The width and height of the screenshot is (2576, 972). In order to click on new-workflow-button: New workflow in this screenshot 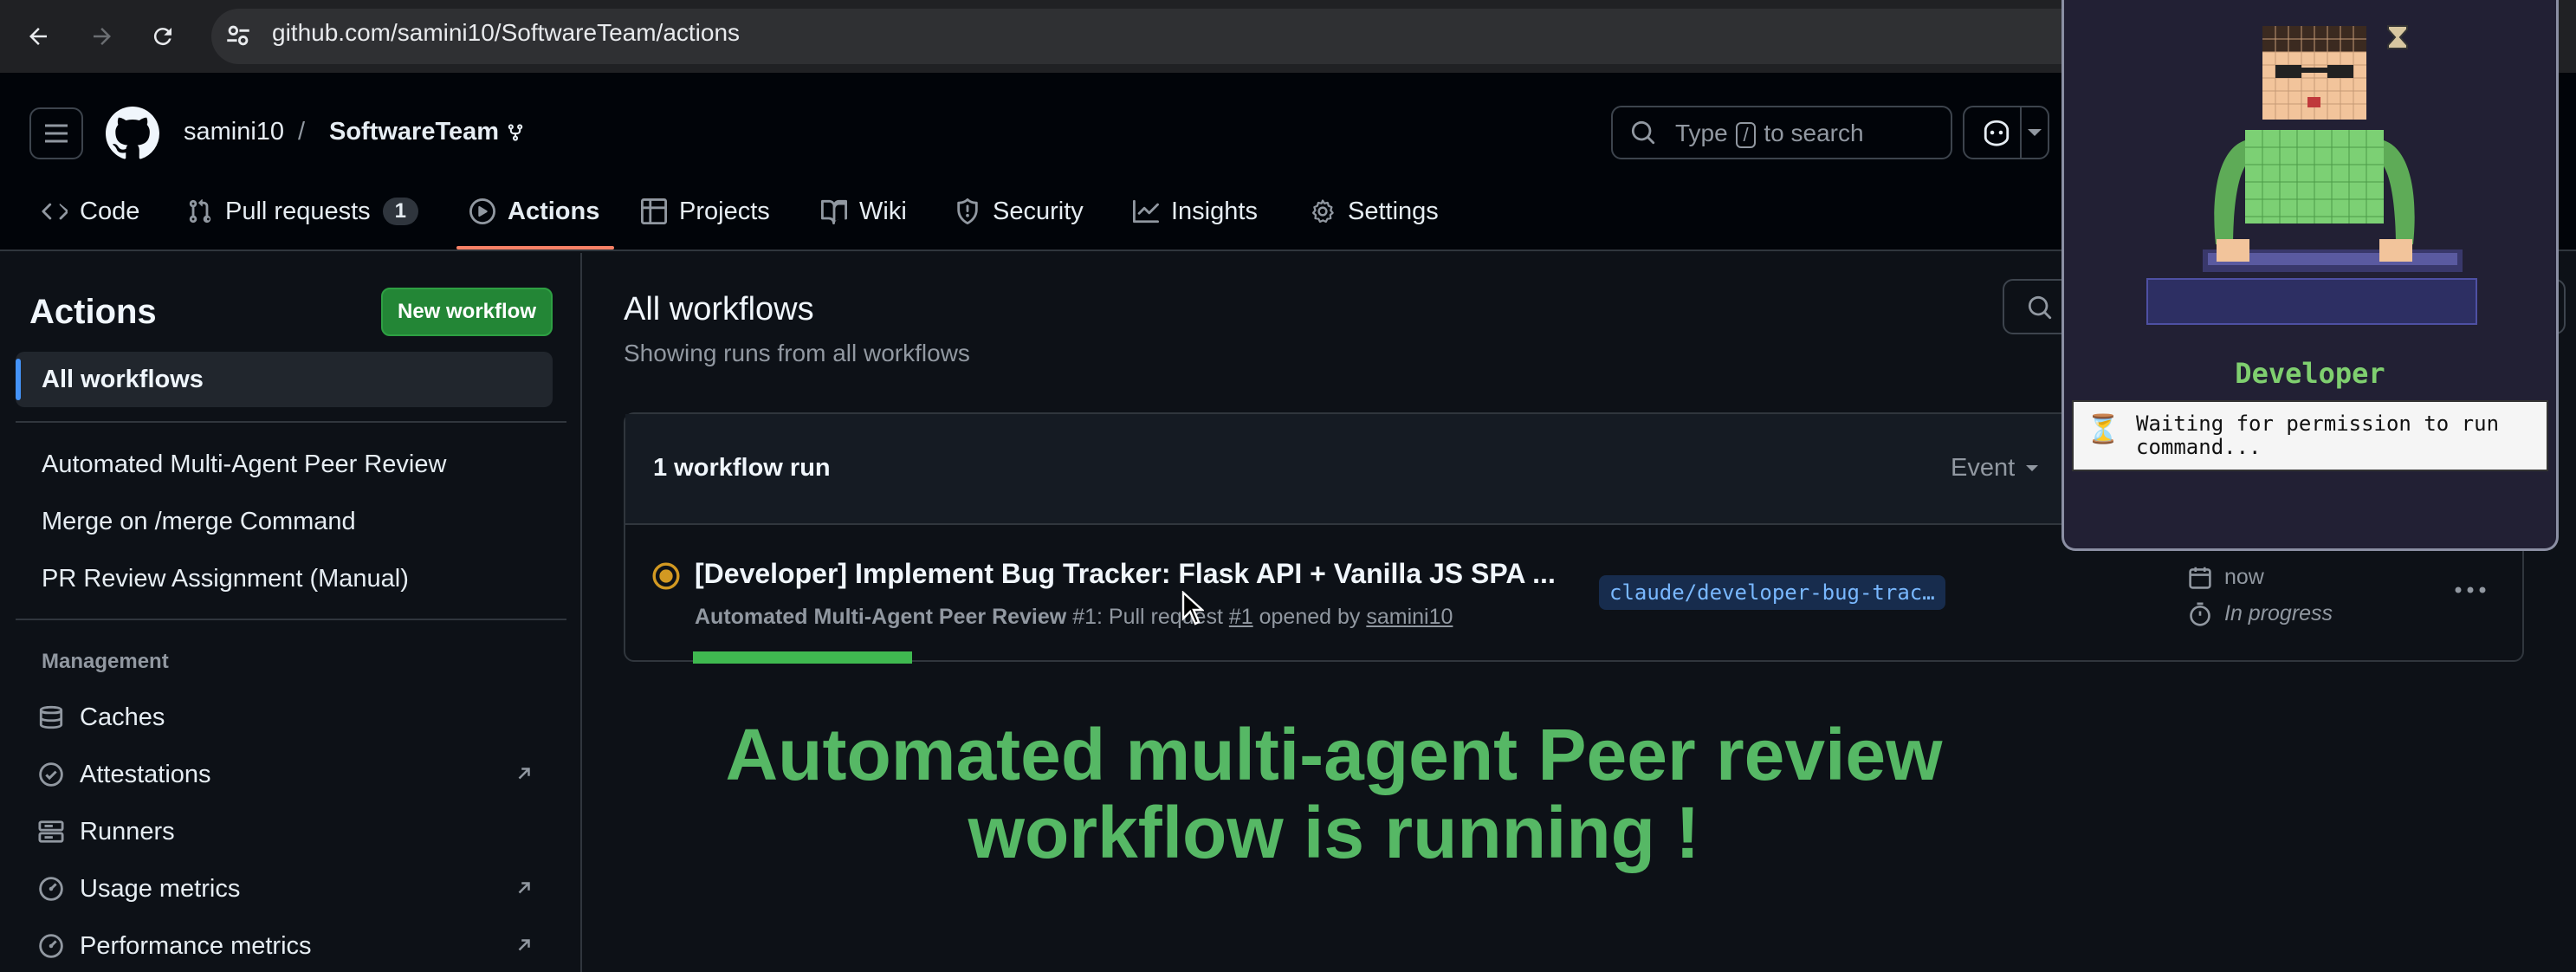, I will do `click(467, 312)`.